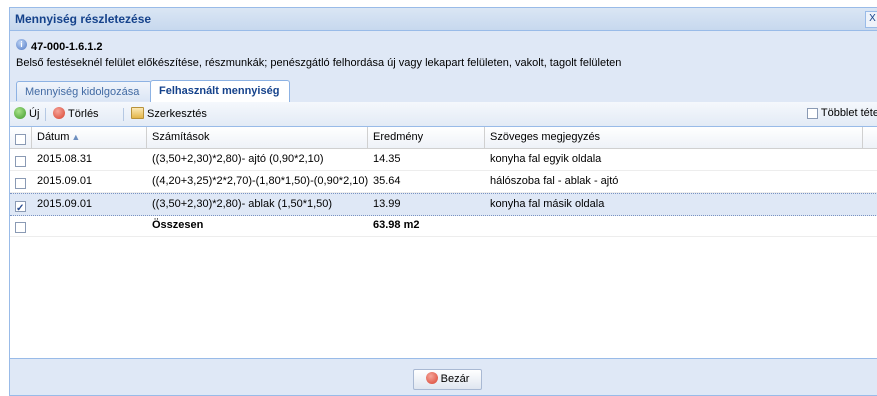  What do you see at coordinates (21, 44) in the screenshot?
I see `info-icon: i` at bounding box center [21, 44].